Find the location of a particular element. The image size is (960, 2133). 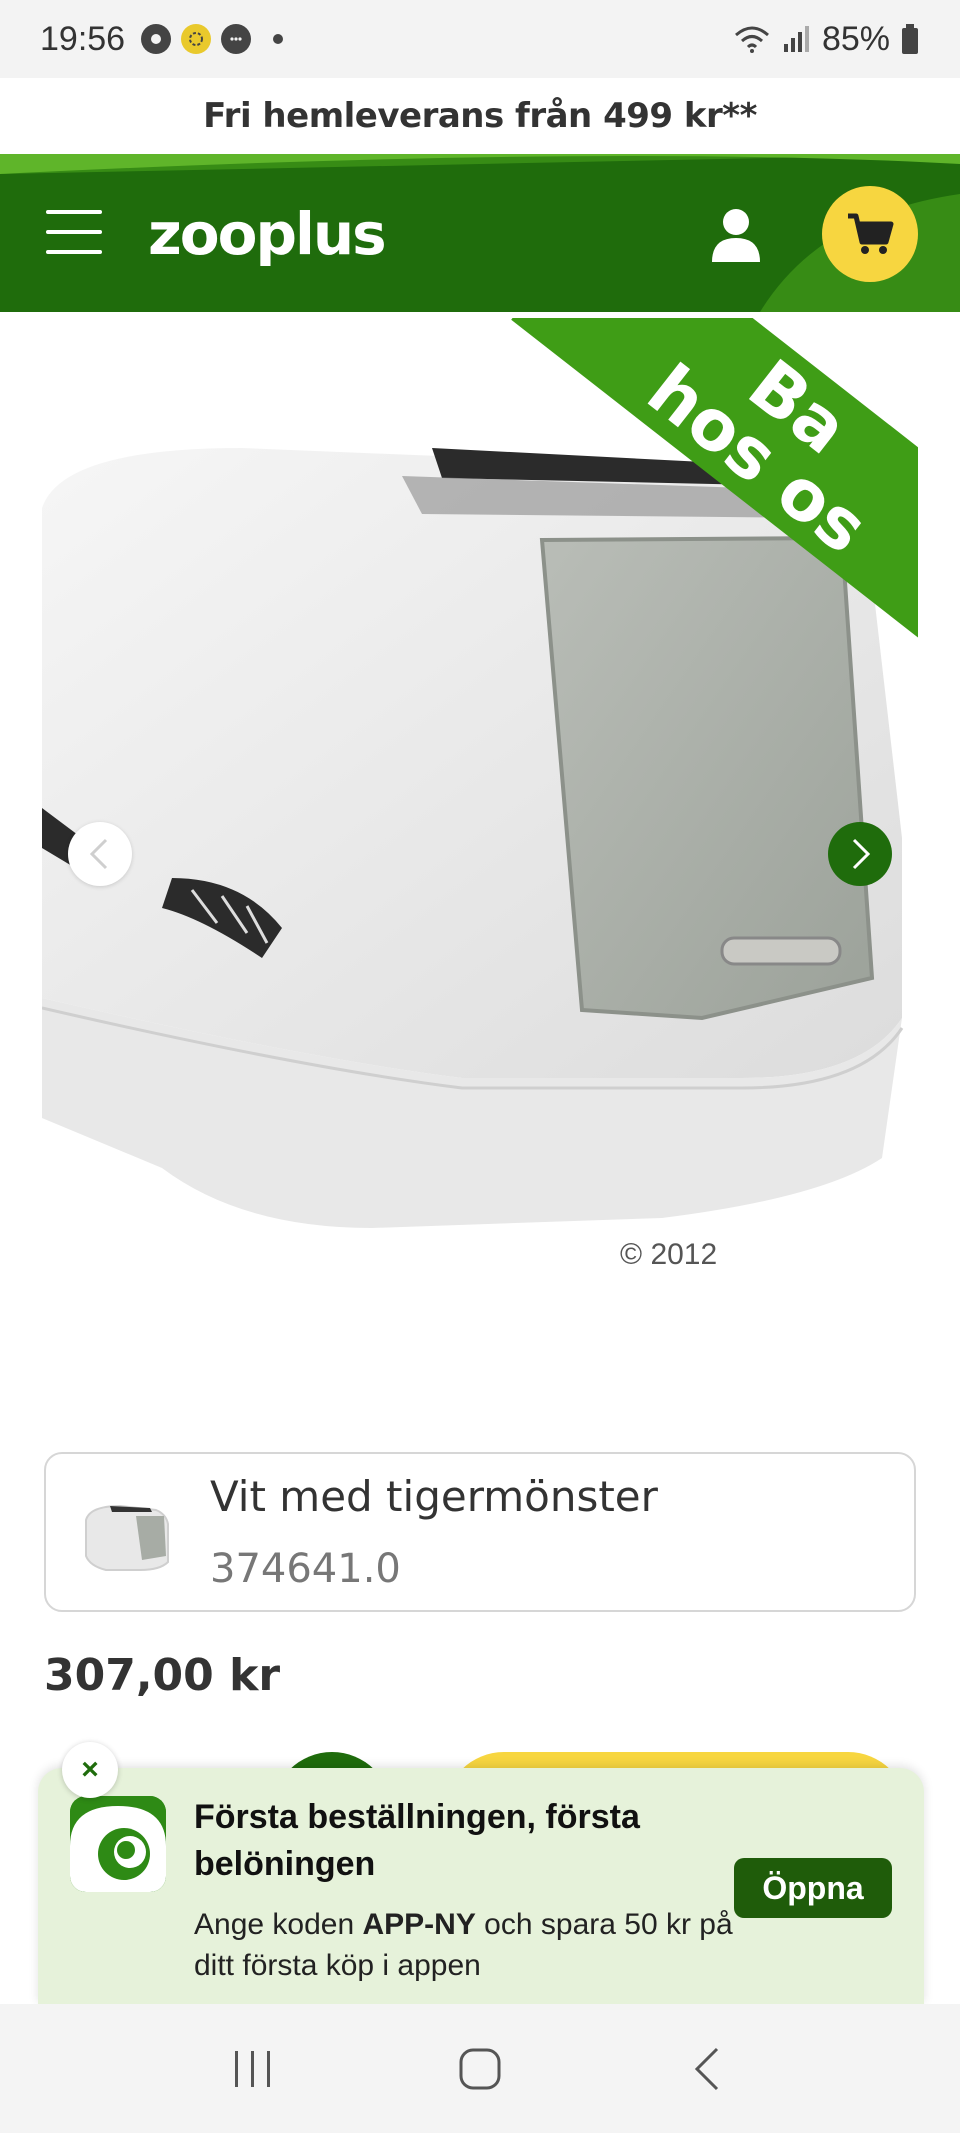

carousel-next-button is located at coordinates (860, 854).